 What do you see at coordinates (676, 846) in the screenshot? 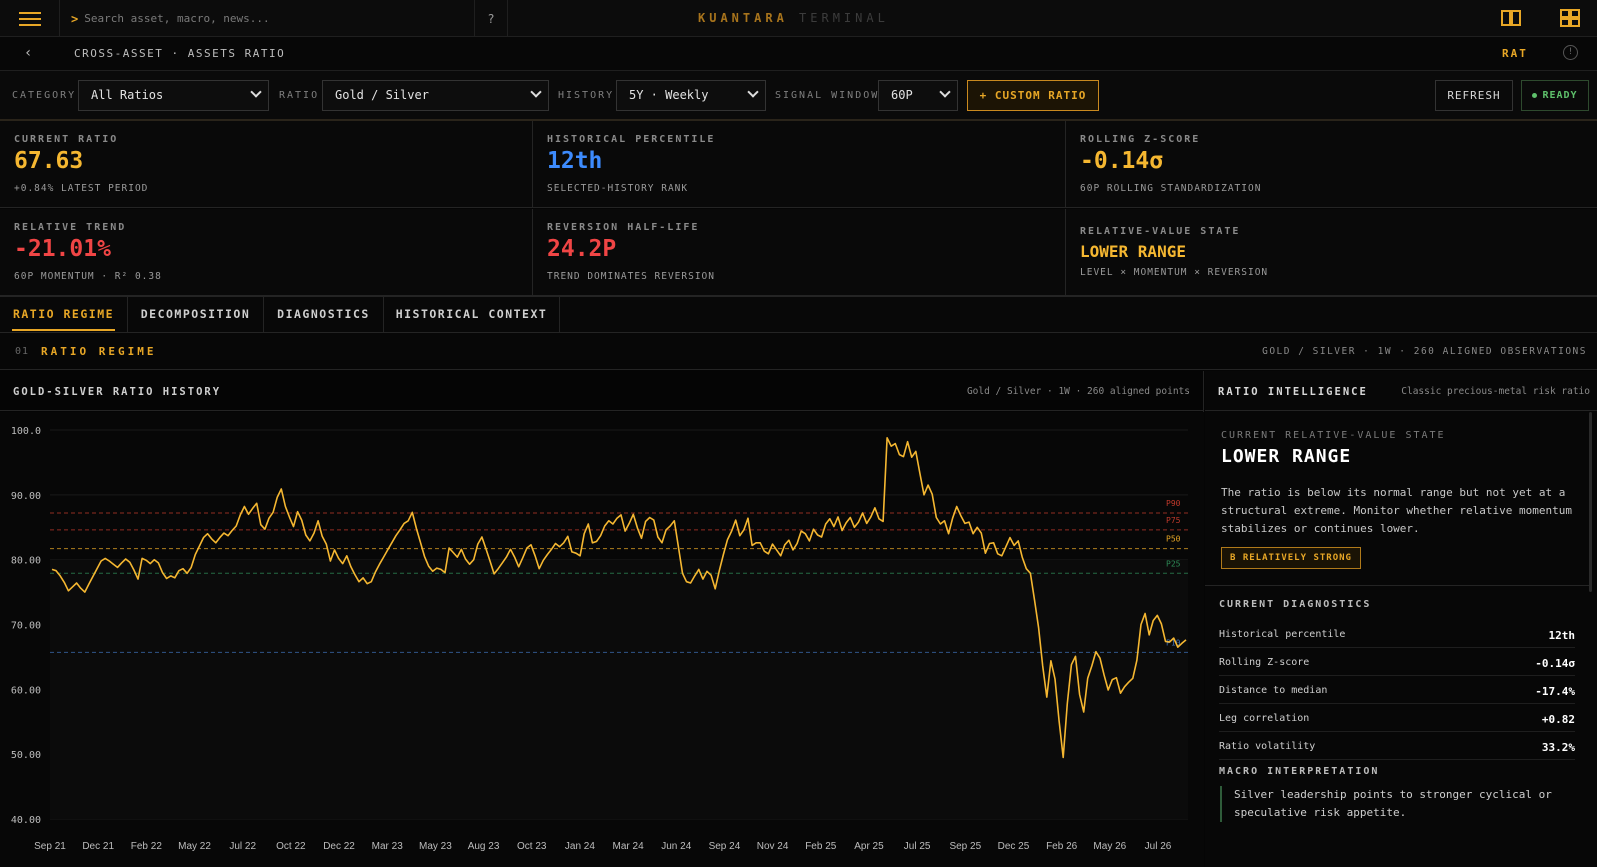
I see `x-tick-label: Jun 24` at bounding box center [676, 846].